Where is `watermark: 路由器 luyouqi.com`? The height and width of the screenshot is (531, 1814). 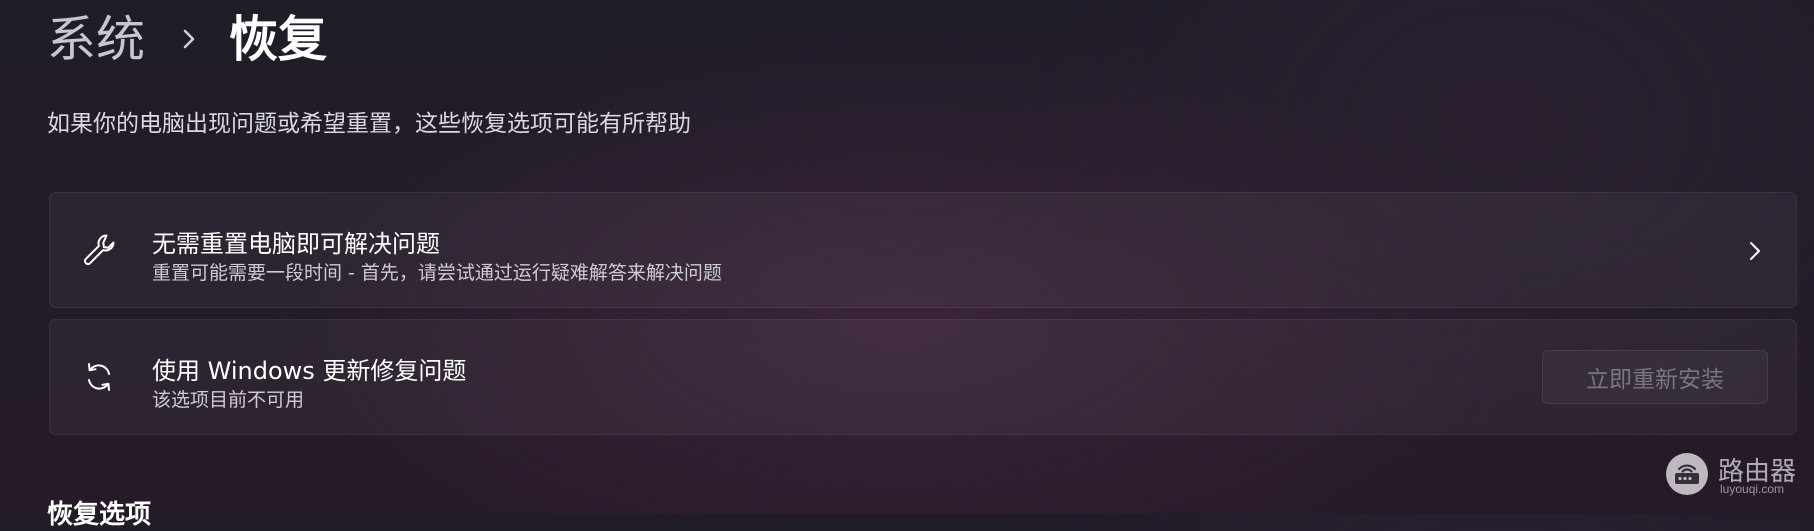
watermark: 路由器 luyouqi.com is located at coordinates (1730, 473).